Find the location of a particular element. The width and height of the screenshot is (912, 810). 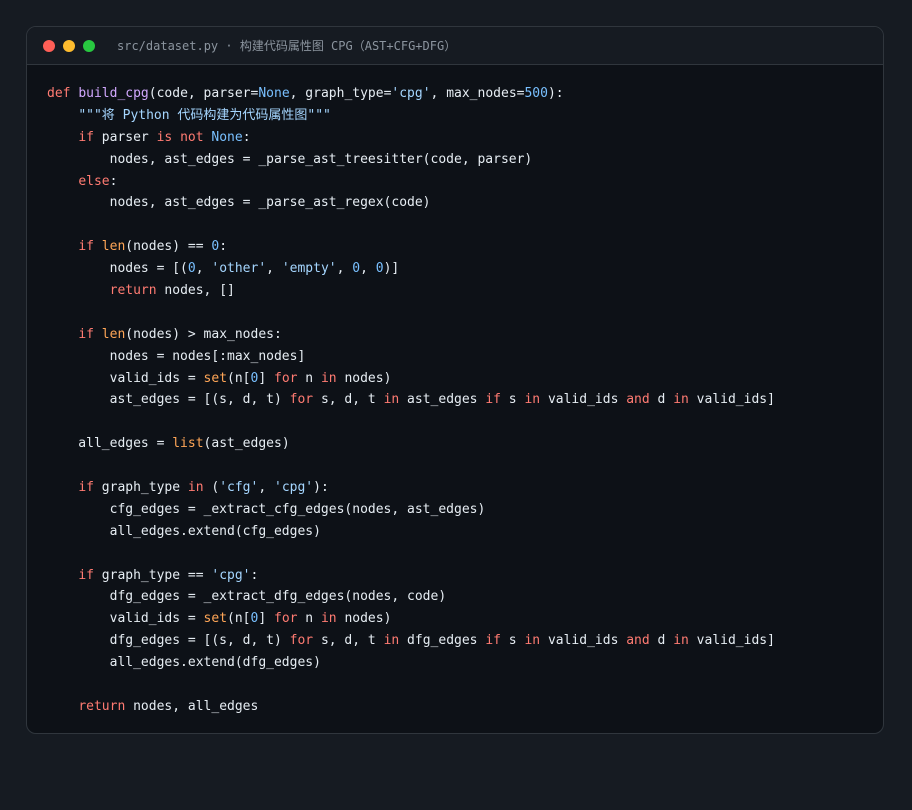

close-button is located at coordinates (49, 45).